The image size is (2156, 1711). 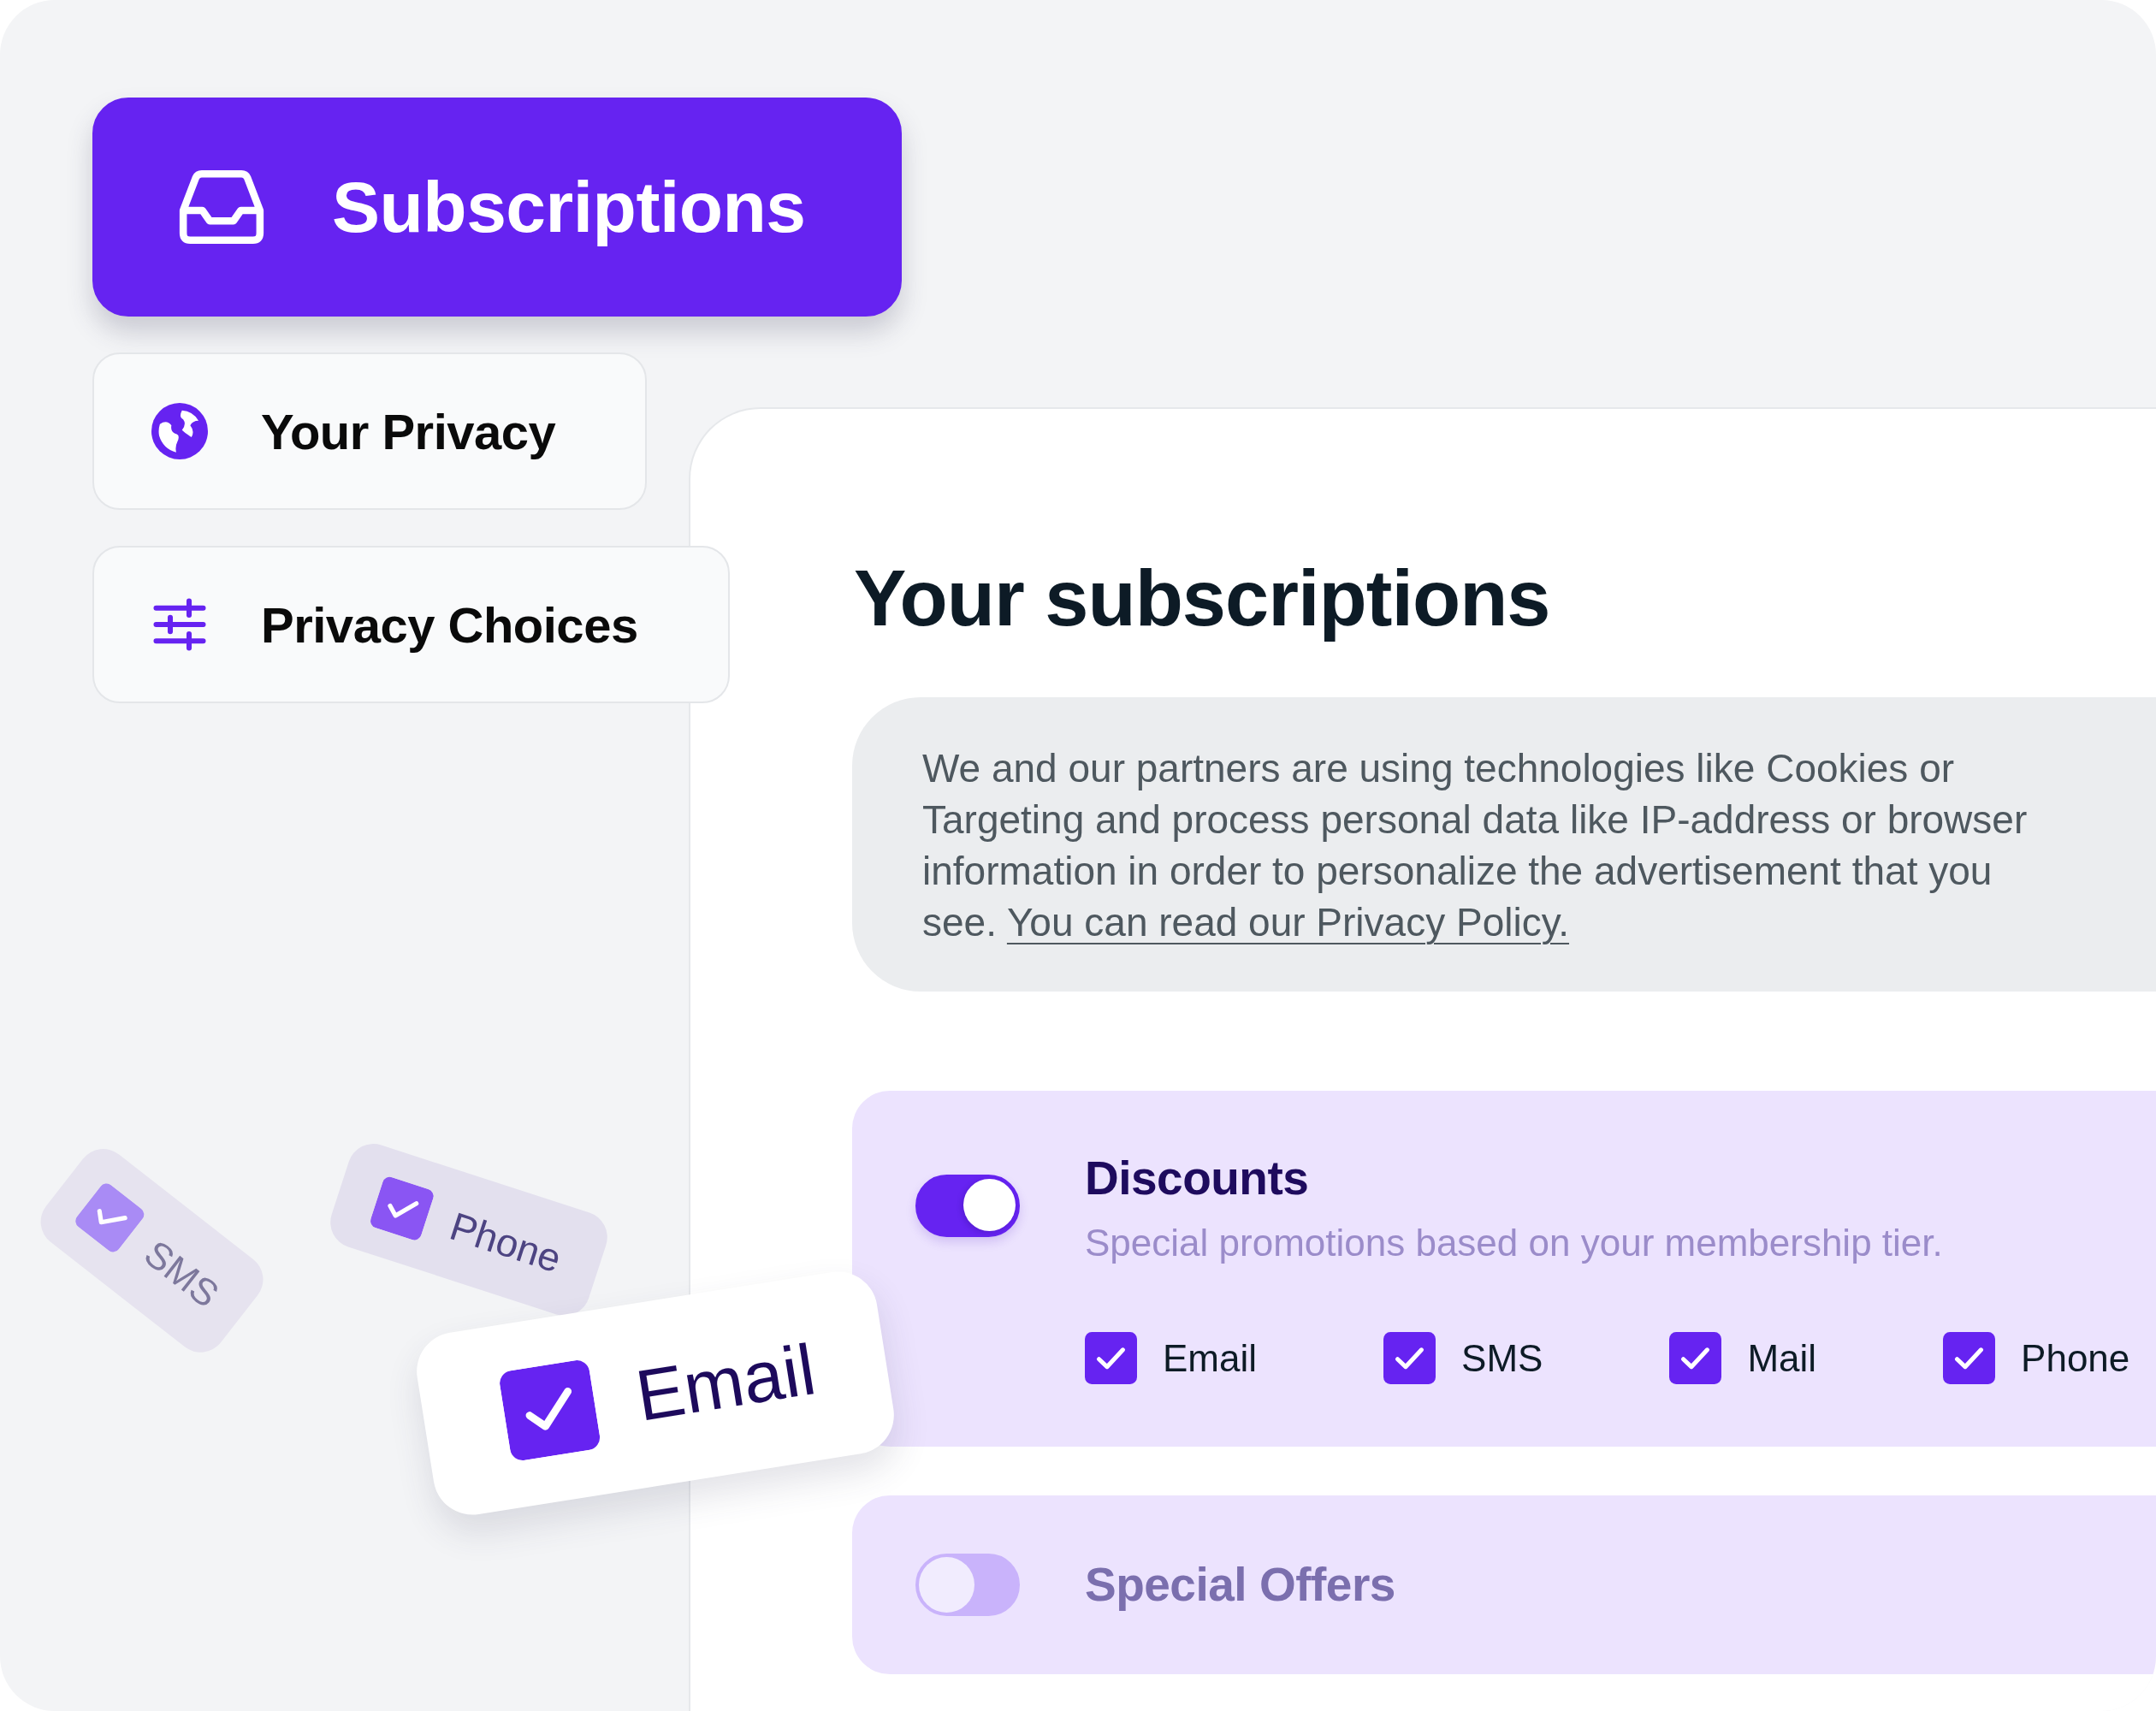 What do you see at coordinates (1197, 1179) in the screenshot?
I see `subscription-title: Discounts` at bounding box center [1197, 1179].